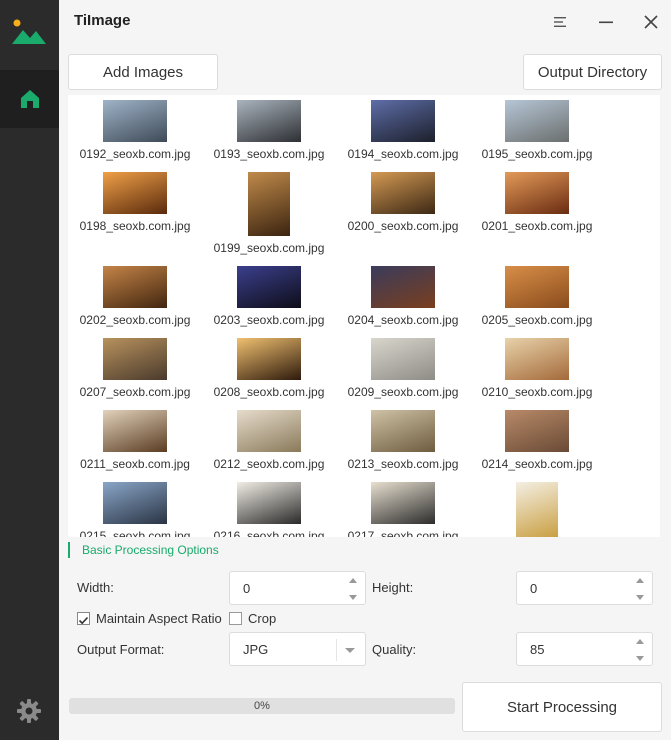 This screenshot has width=671, height=740. What do you see at coordinates (159, 618) in the screenshot?
I see `maintain-aspect-label: Maintain Aspect Ratio` at bounding box center [159, 618].